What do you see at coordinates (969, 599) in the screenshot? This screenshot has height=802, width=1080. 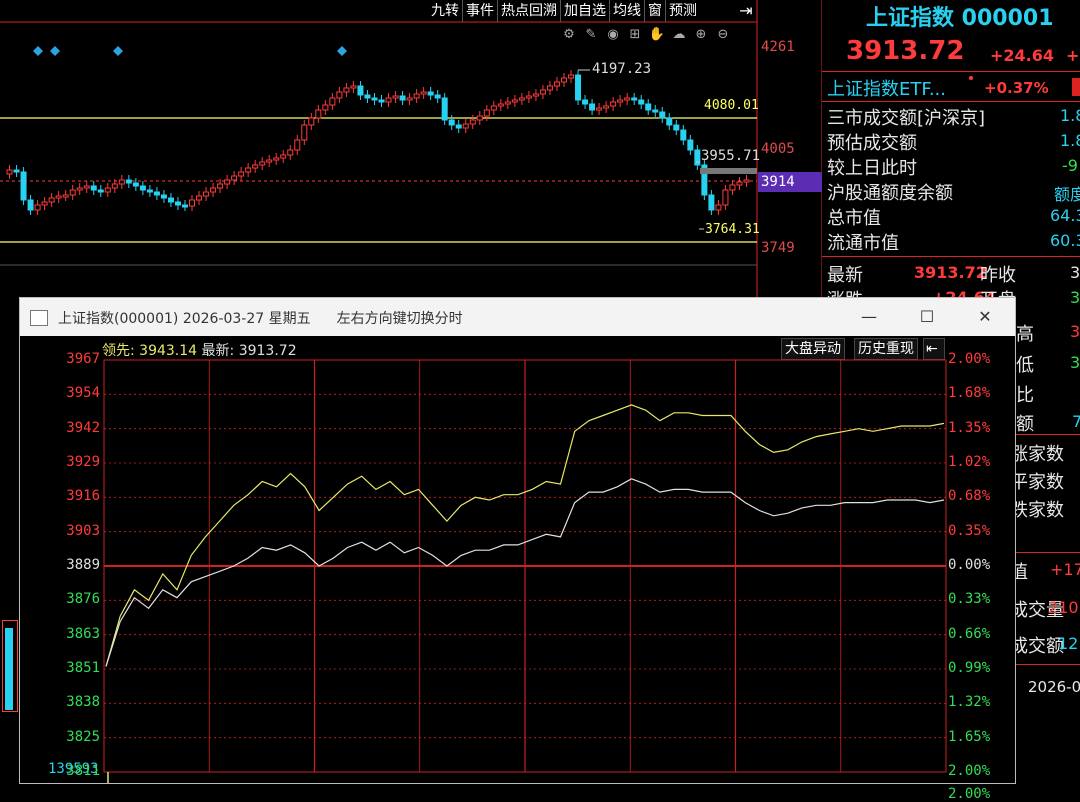 I see `y-tick-right: 0.33%` at bounding box center [969, 599].